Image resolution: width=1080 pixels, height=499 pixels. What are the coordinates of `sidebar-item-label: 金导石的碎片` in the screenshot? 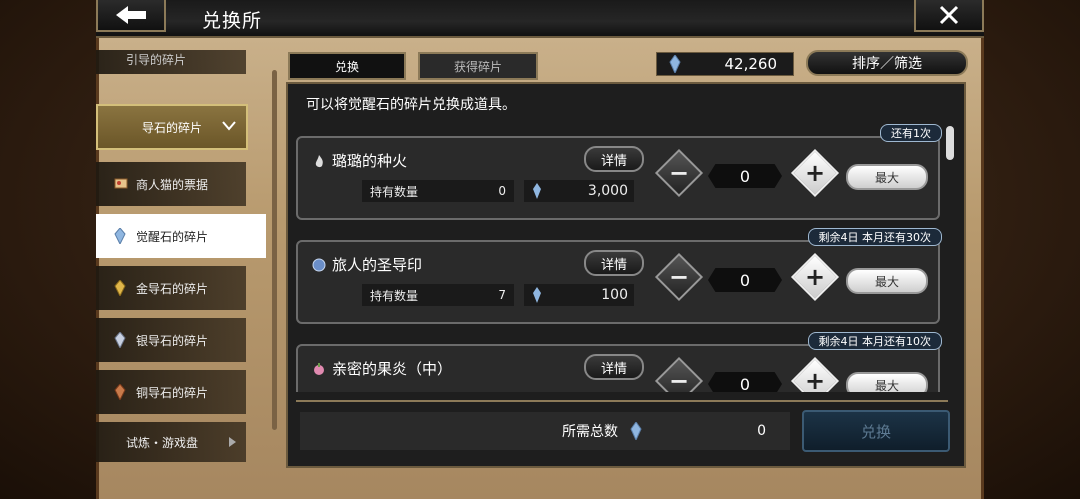 It's located at (172, 288).